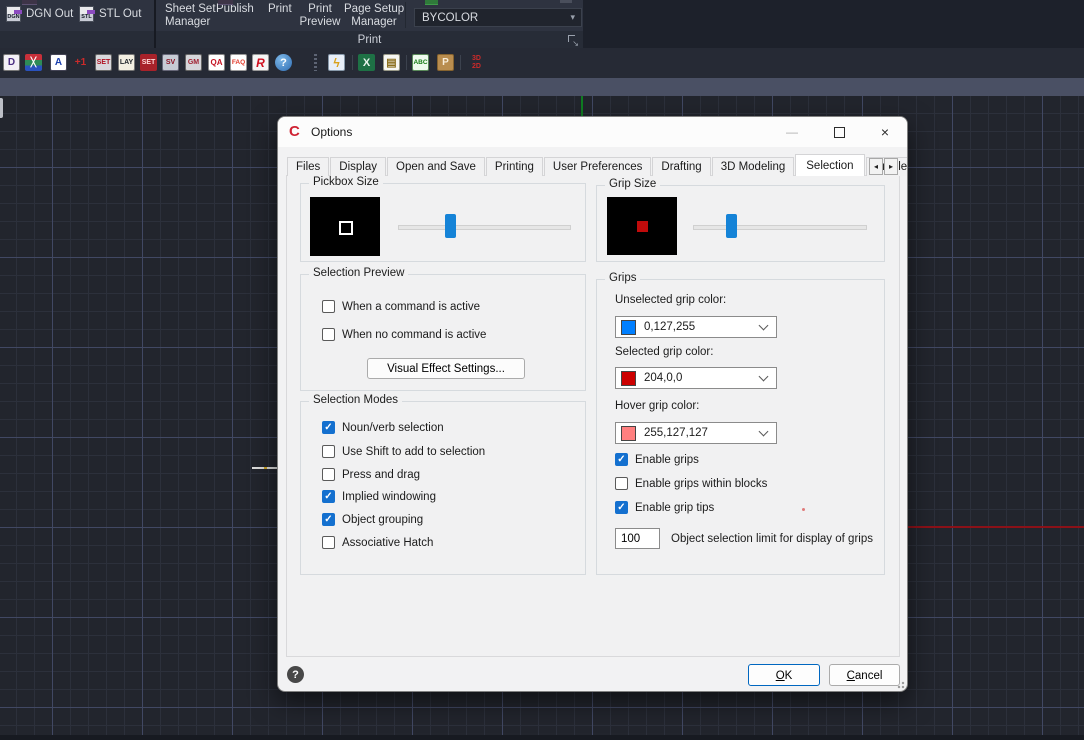 The image size is (1084, 740). Describe the element at coordinates (664, 507) in the screenshot. I see `checkbox-enable-grip-tips: Enable grip tips` at that location.